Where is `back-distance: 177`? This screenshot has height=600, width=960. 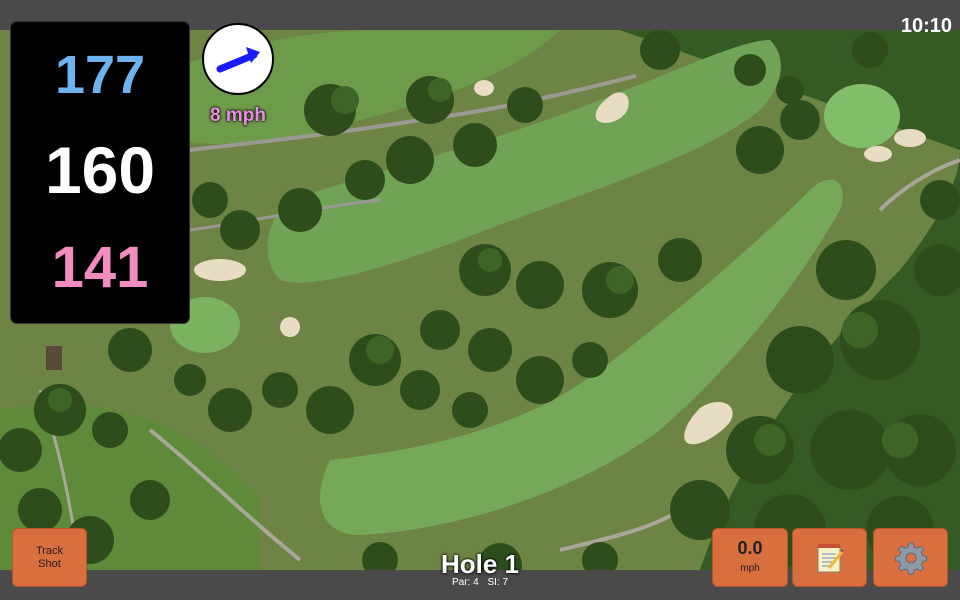
back-distance: 177 is located at coordinates (100, 75).